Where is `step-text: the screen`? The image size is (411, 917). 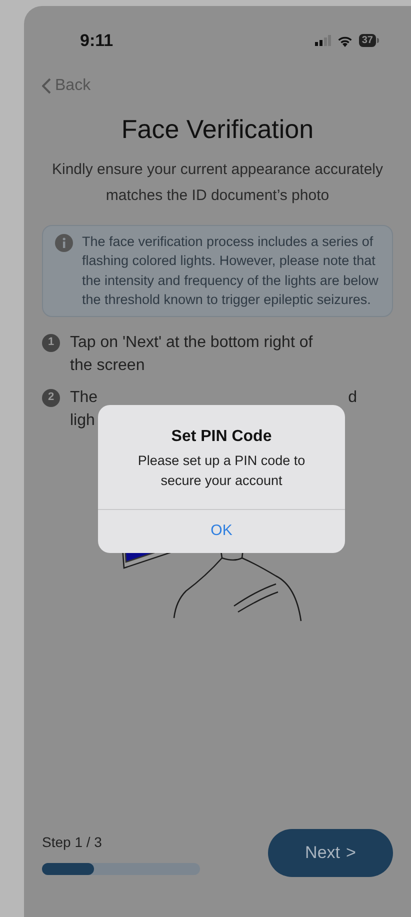
step-text: the screen is located at coordinates (107, 366).